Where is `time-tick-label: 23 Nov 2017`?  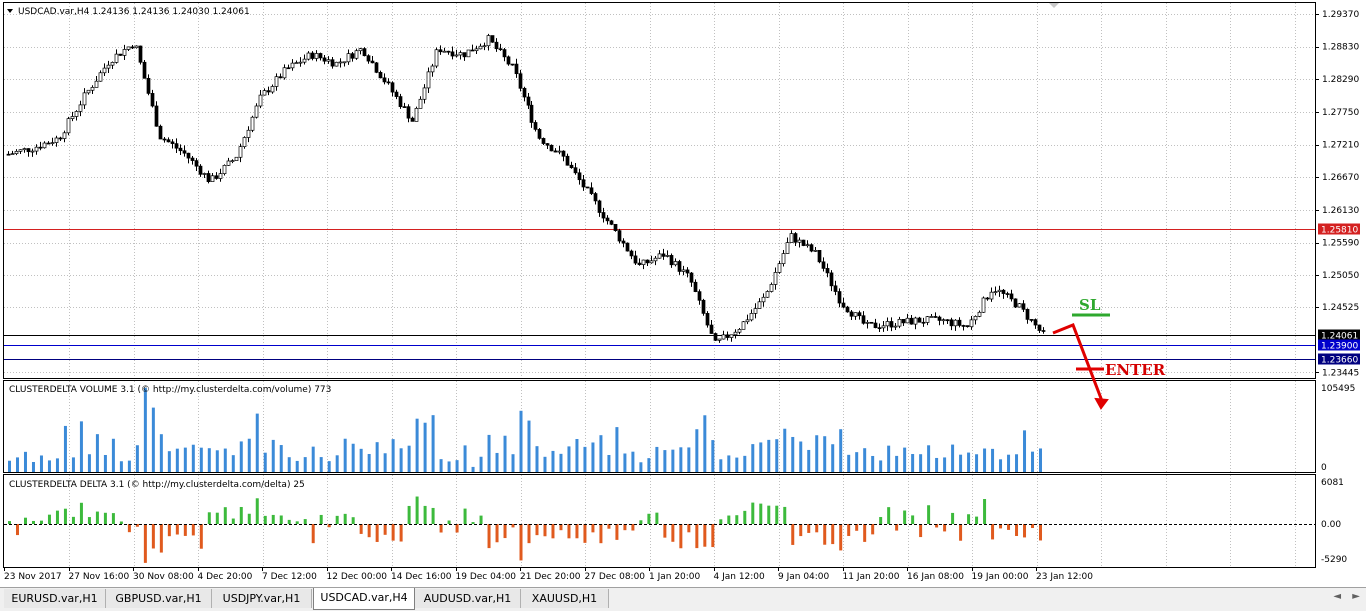
time-tick-label: 23 Nov 2017 is located at coordinates (33, 577).